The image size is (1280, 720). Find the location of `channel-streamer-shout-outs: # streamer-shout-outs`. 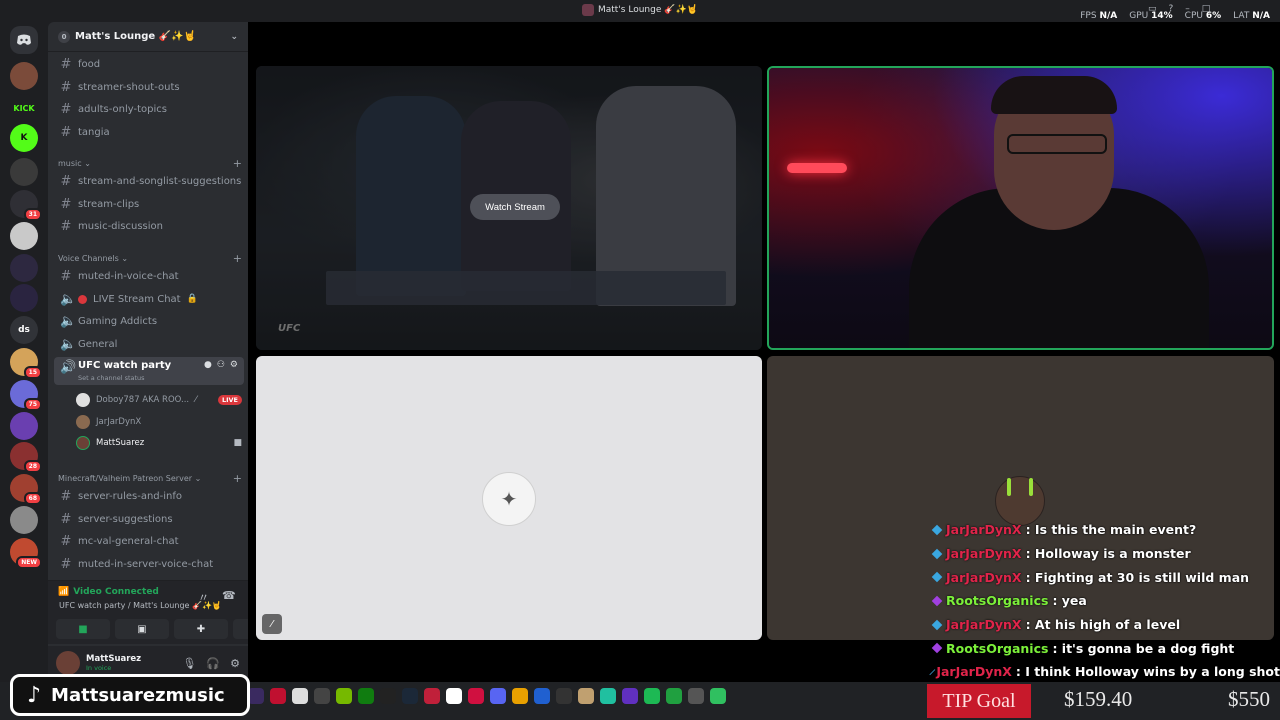

channel-streamer-shout-outs: # streamer-shout-outs is located at coordinates (149, 87).